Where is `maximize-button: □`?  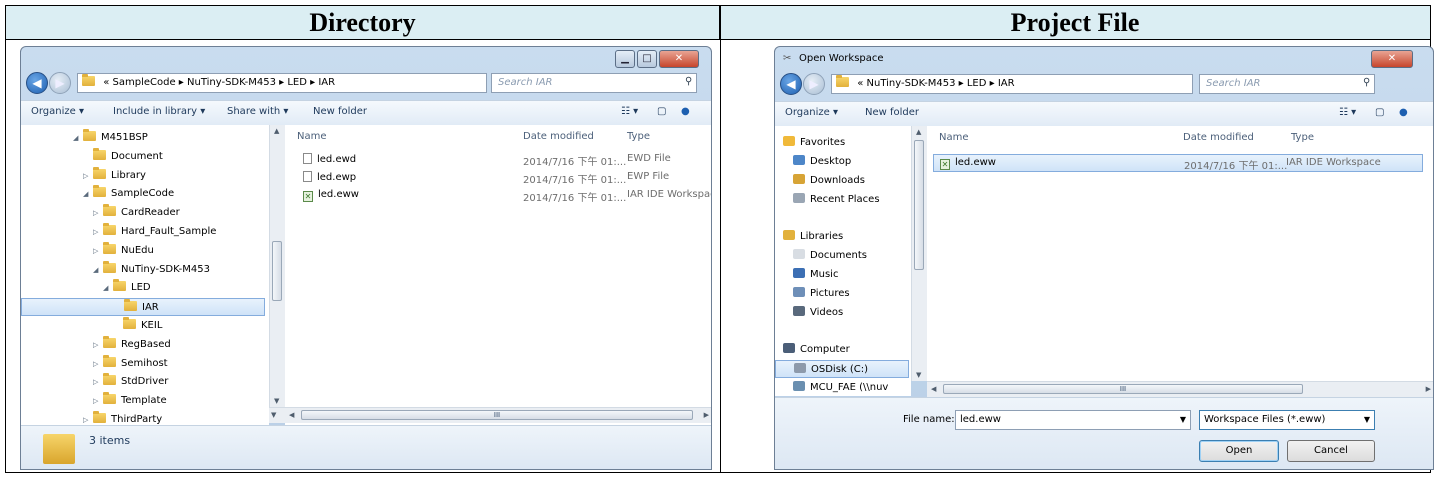
maximize-button: □ is located at coordinates (647, 59).